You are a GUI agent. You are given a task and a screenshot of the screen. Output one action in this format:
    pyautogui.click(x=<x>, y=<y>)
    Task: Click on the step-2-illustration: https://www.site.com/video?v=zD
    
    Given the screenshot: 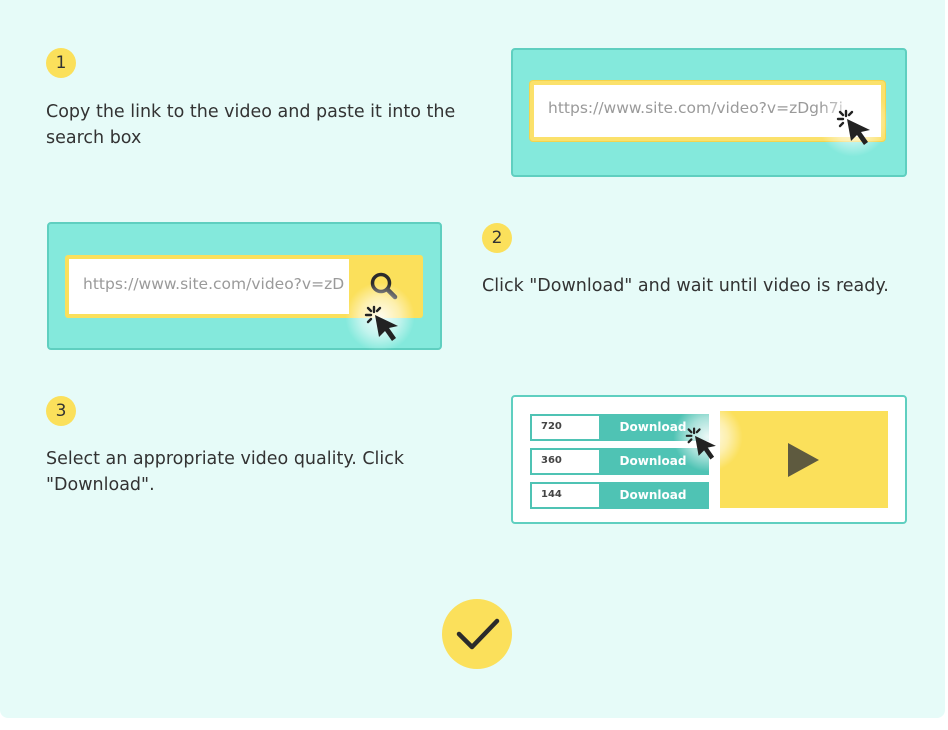 What is the action you would take?
    pyautogui.click(x=244, y=287)
    